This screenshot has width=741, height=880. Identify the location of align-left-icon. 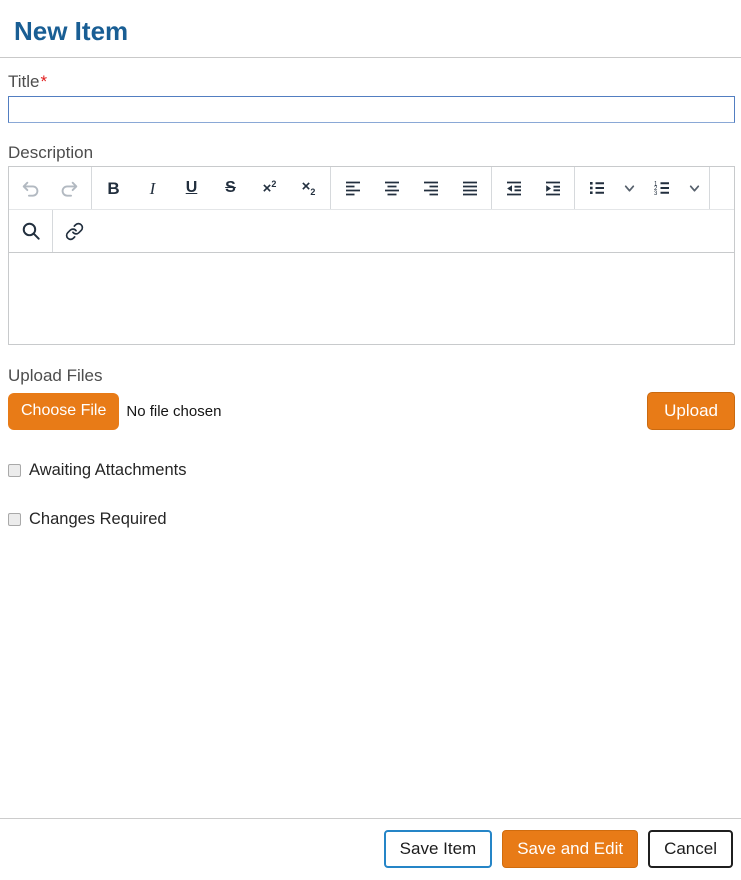
(352, 188).